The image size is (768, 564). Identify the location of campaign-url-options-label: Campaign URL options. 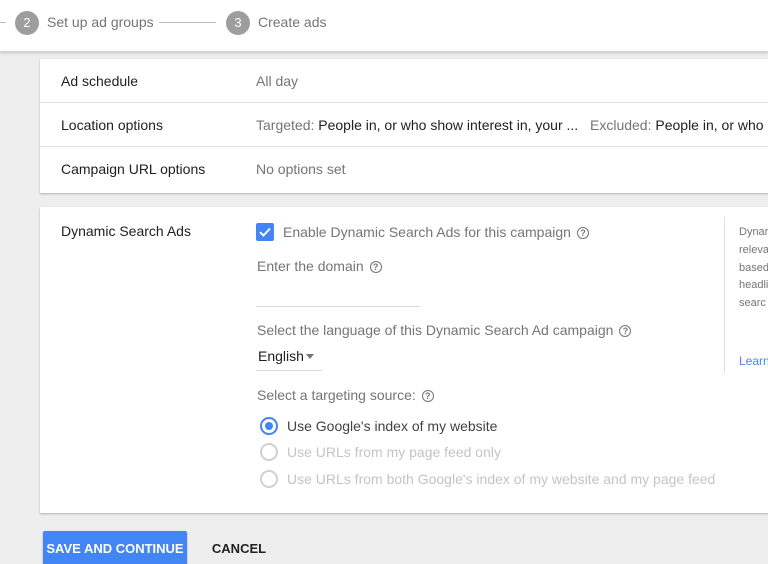
(133, 169).